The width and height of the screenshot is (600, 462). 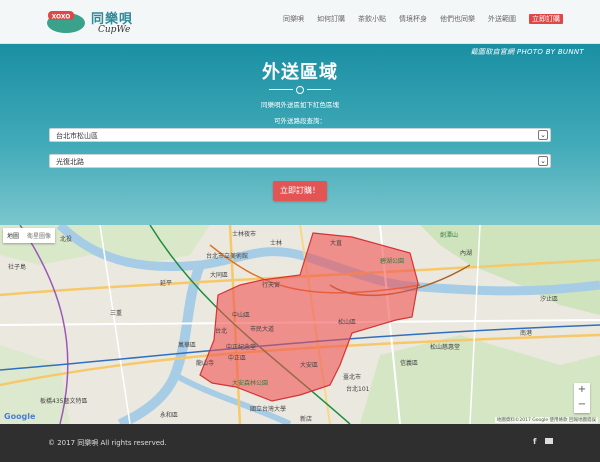 I want to click on map-label: 松山慈惠堂, so click(x=445, y=347).